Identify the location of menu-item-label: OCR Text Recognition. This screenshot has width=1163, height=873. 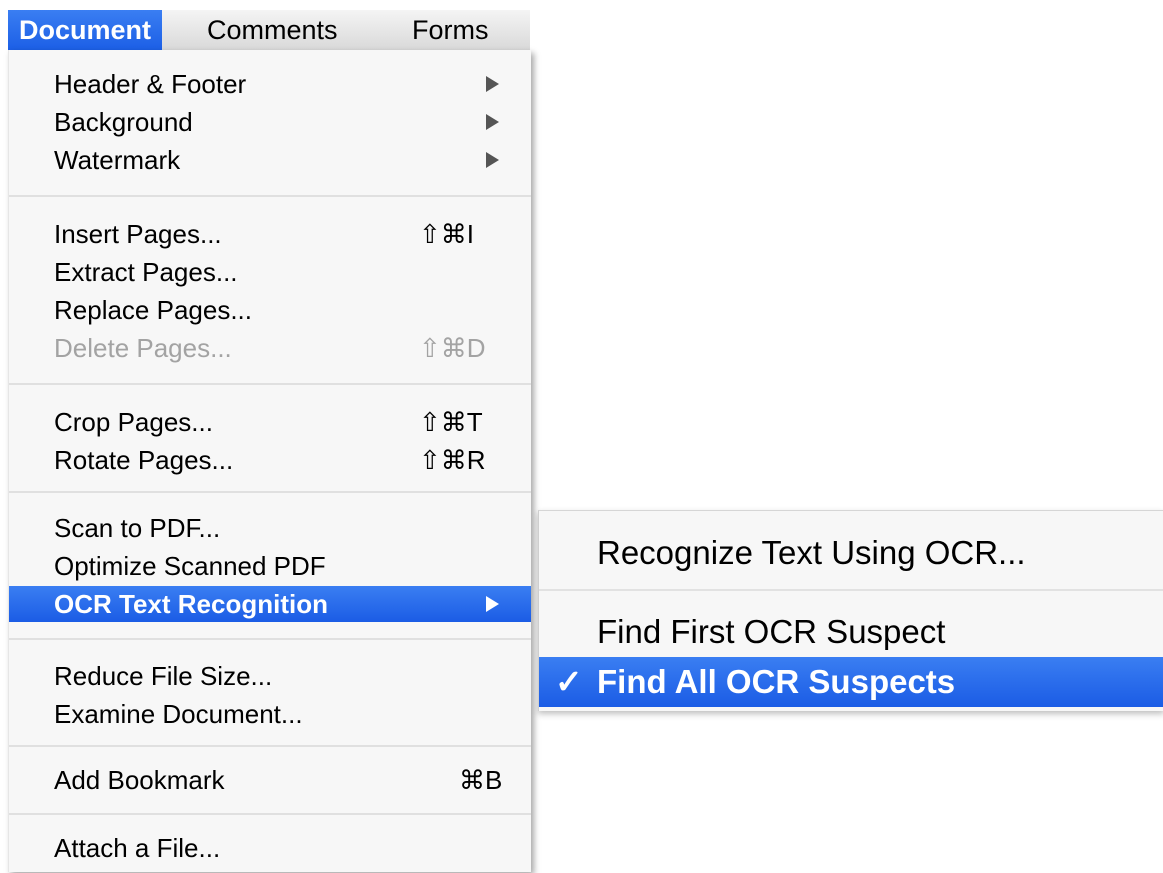
(191, 604).